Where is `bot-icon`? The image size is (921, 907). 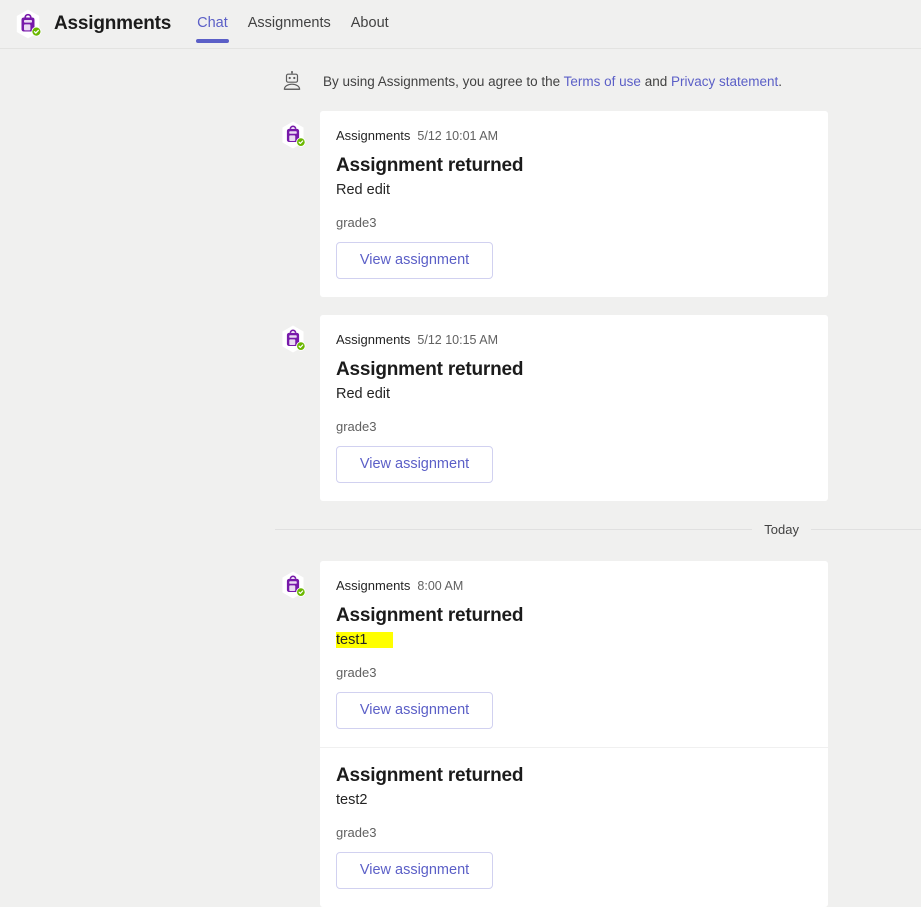
bot-icon is located at coordinates (292, 82).